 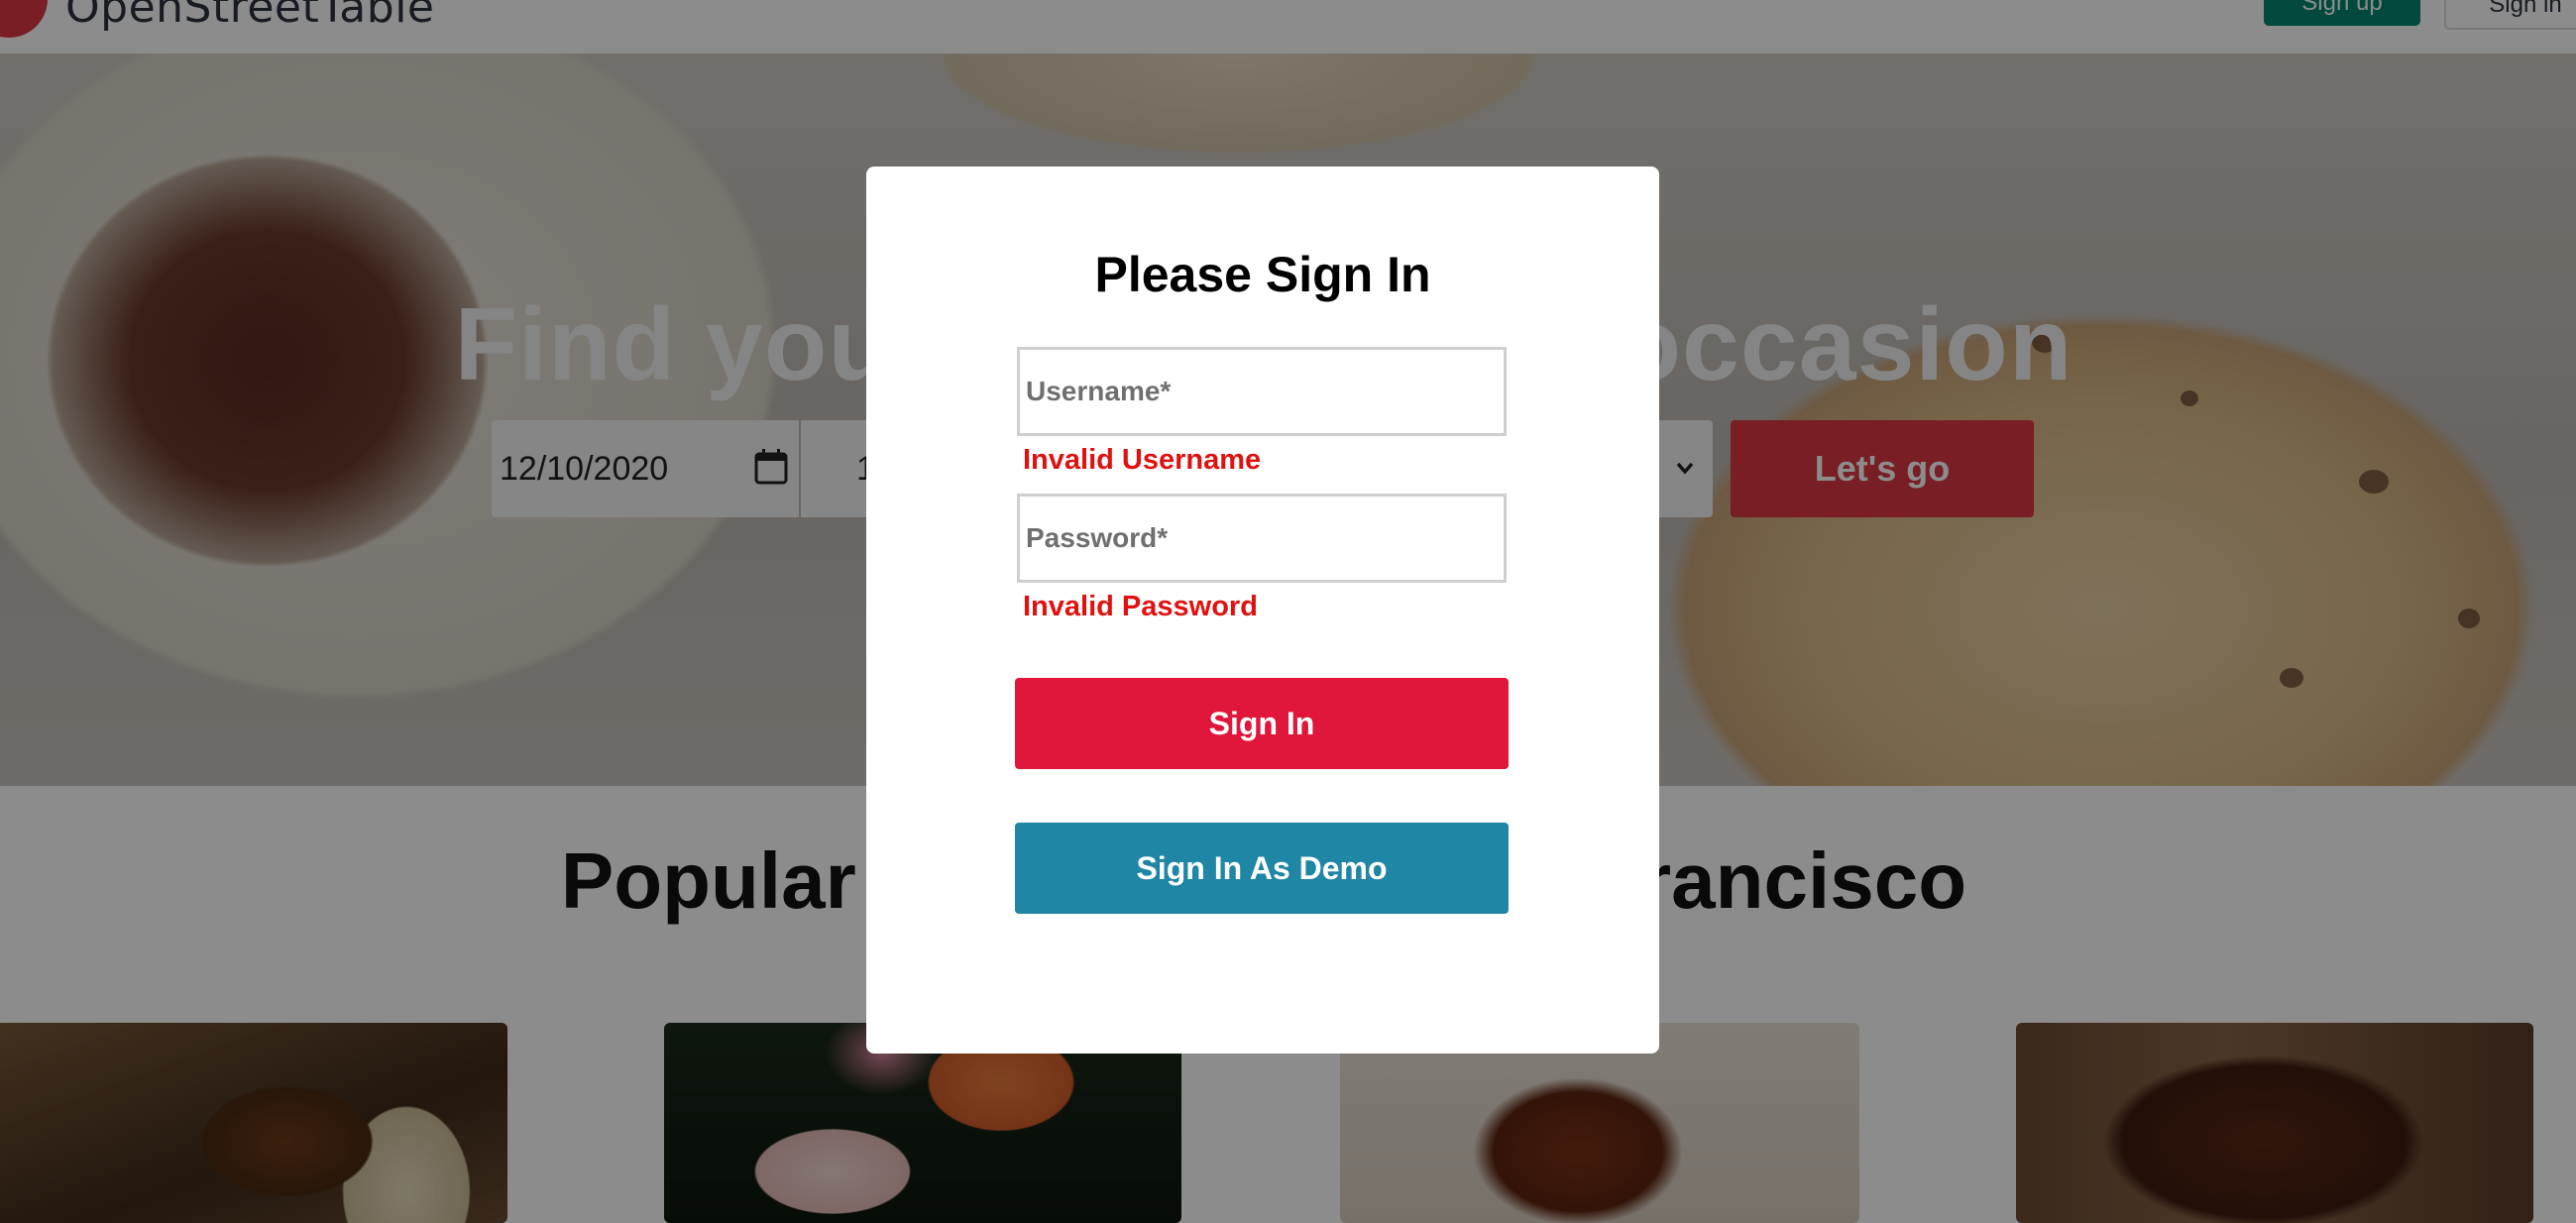 I want to click on username-input, so click(x=1262, y=391).